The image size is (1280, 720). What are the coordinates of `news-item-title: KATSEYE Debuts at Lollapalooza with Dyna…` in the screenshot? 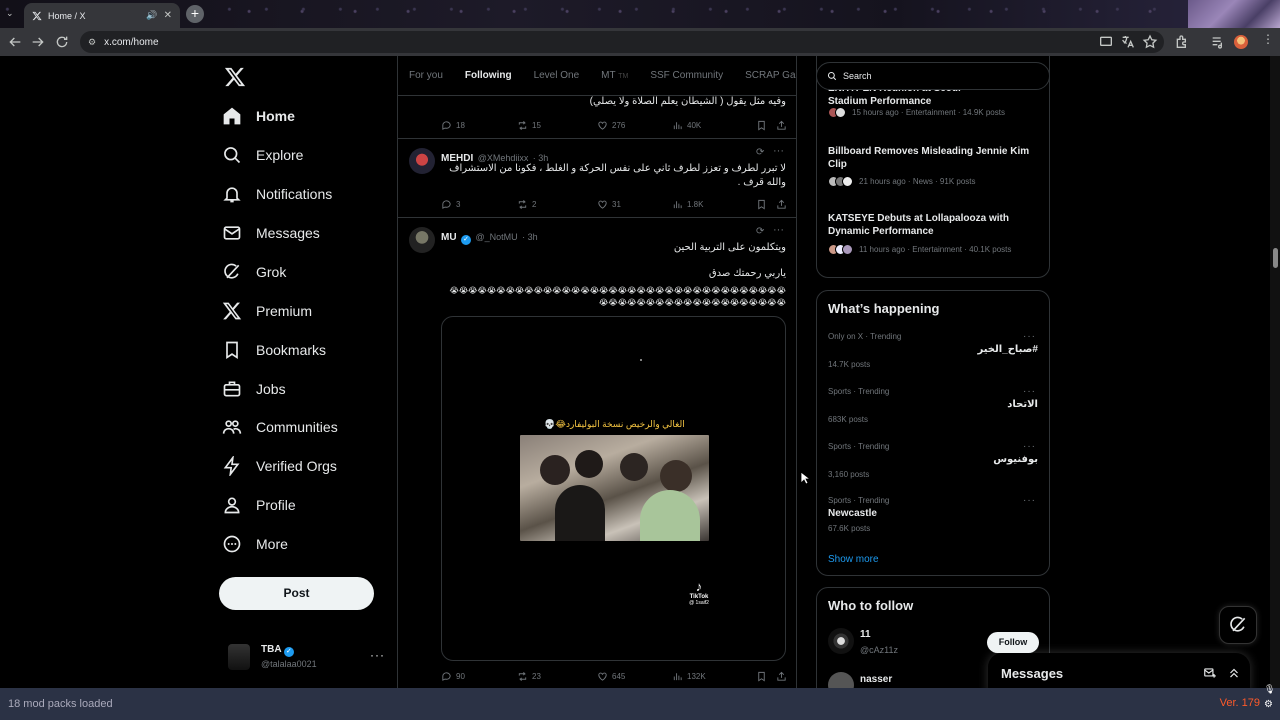 It's located at (933, 225).